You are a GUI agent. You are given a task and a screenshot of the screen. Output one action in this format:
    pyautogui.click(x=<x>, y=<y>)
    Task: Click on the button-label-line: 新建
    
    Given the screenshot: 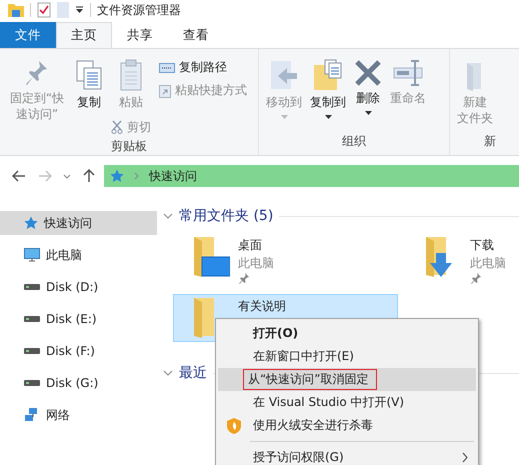 What is the action you would take?
    pyautogui.click(x=475, y=103)
    